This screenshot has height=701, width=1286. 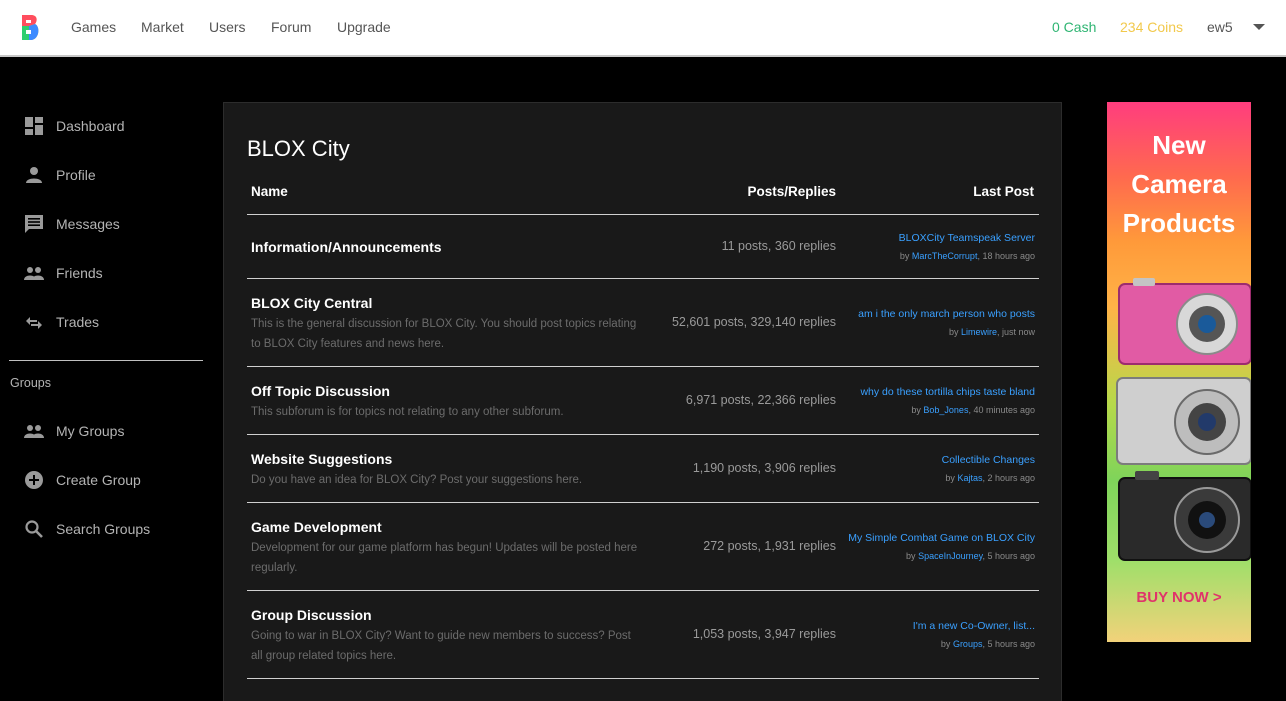 What do you see at coordinates (1151, 27) in the screenshot?
I see `coins-balance: 234 Coins` at bounding box center [1151, 27].